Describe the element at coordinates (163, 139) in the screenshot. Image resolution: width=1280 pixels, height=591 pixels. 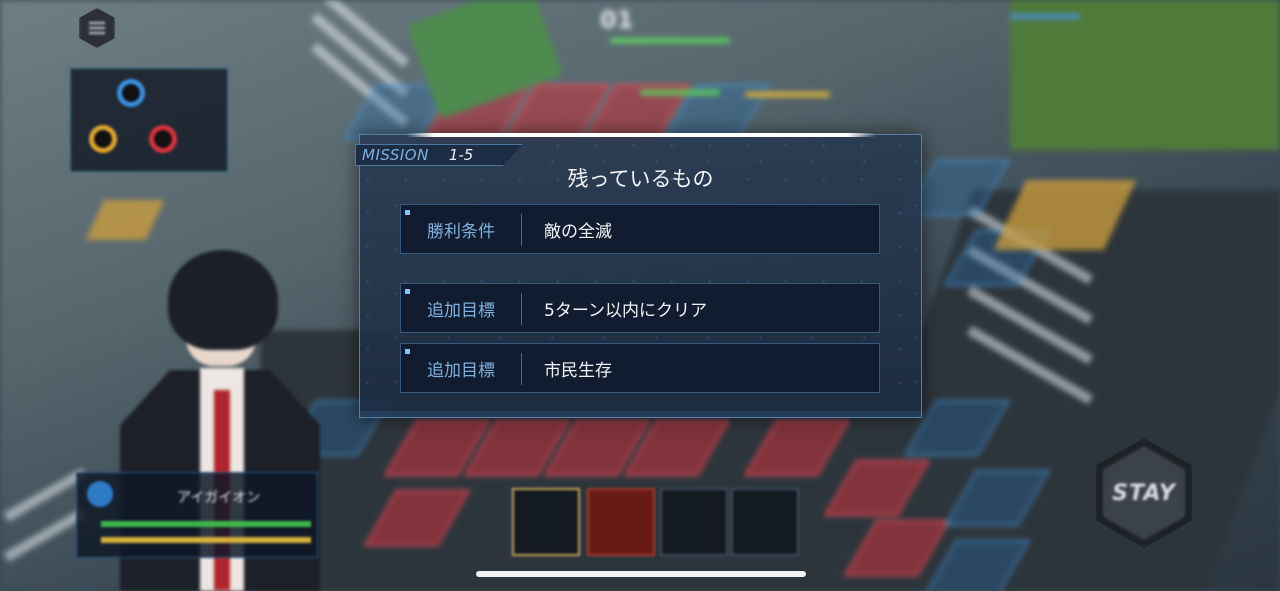
I see `red-unit-icon` at that location.